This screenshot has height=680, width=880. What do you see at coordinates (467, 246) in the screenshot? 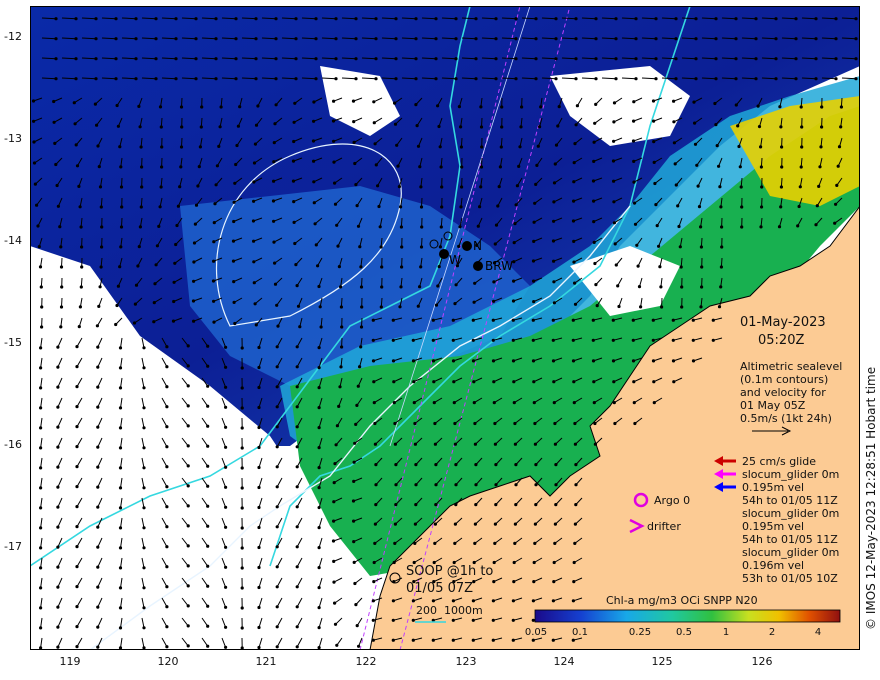
I see `mooring-n` at bounding box center [467, 246].